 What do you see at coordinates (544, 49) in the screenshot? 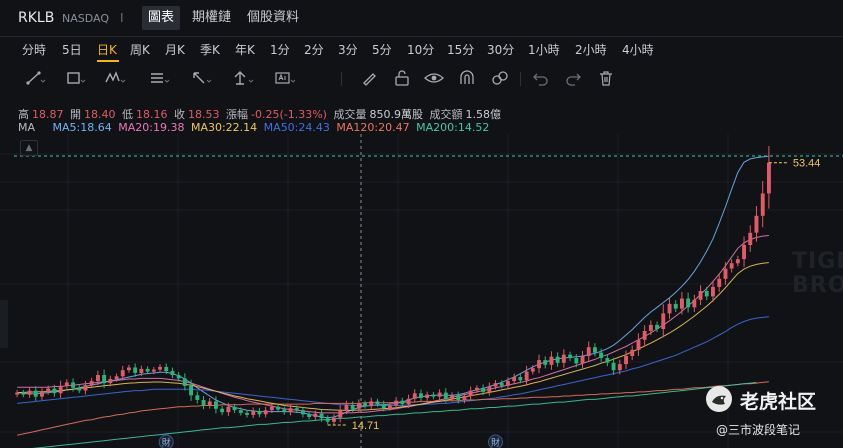
I see `timeframe-1hour: 1小時` at bounding box center [544, 49].